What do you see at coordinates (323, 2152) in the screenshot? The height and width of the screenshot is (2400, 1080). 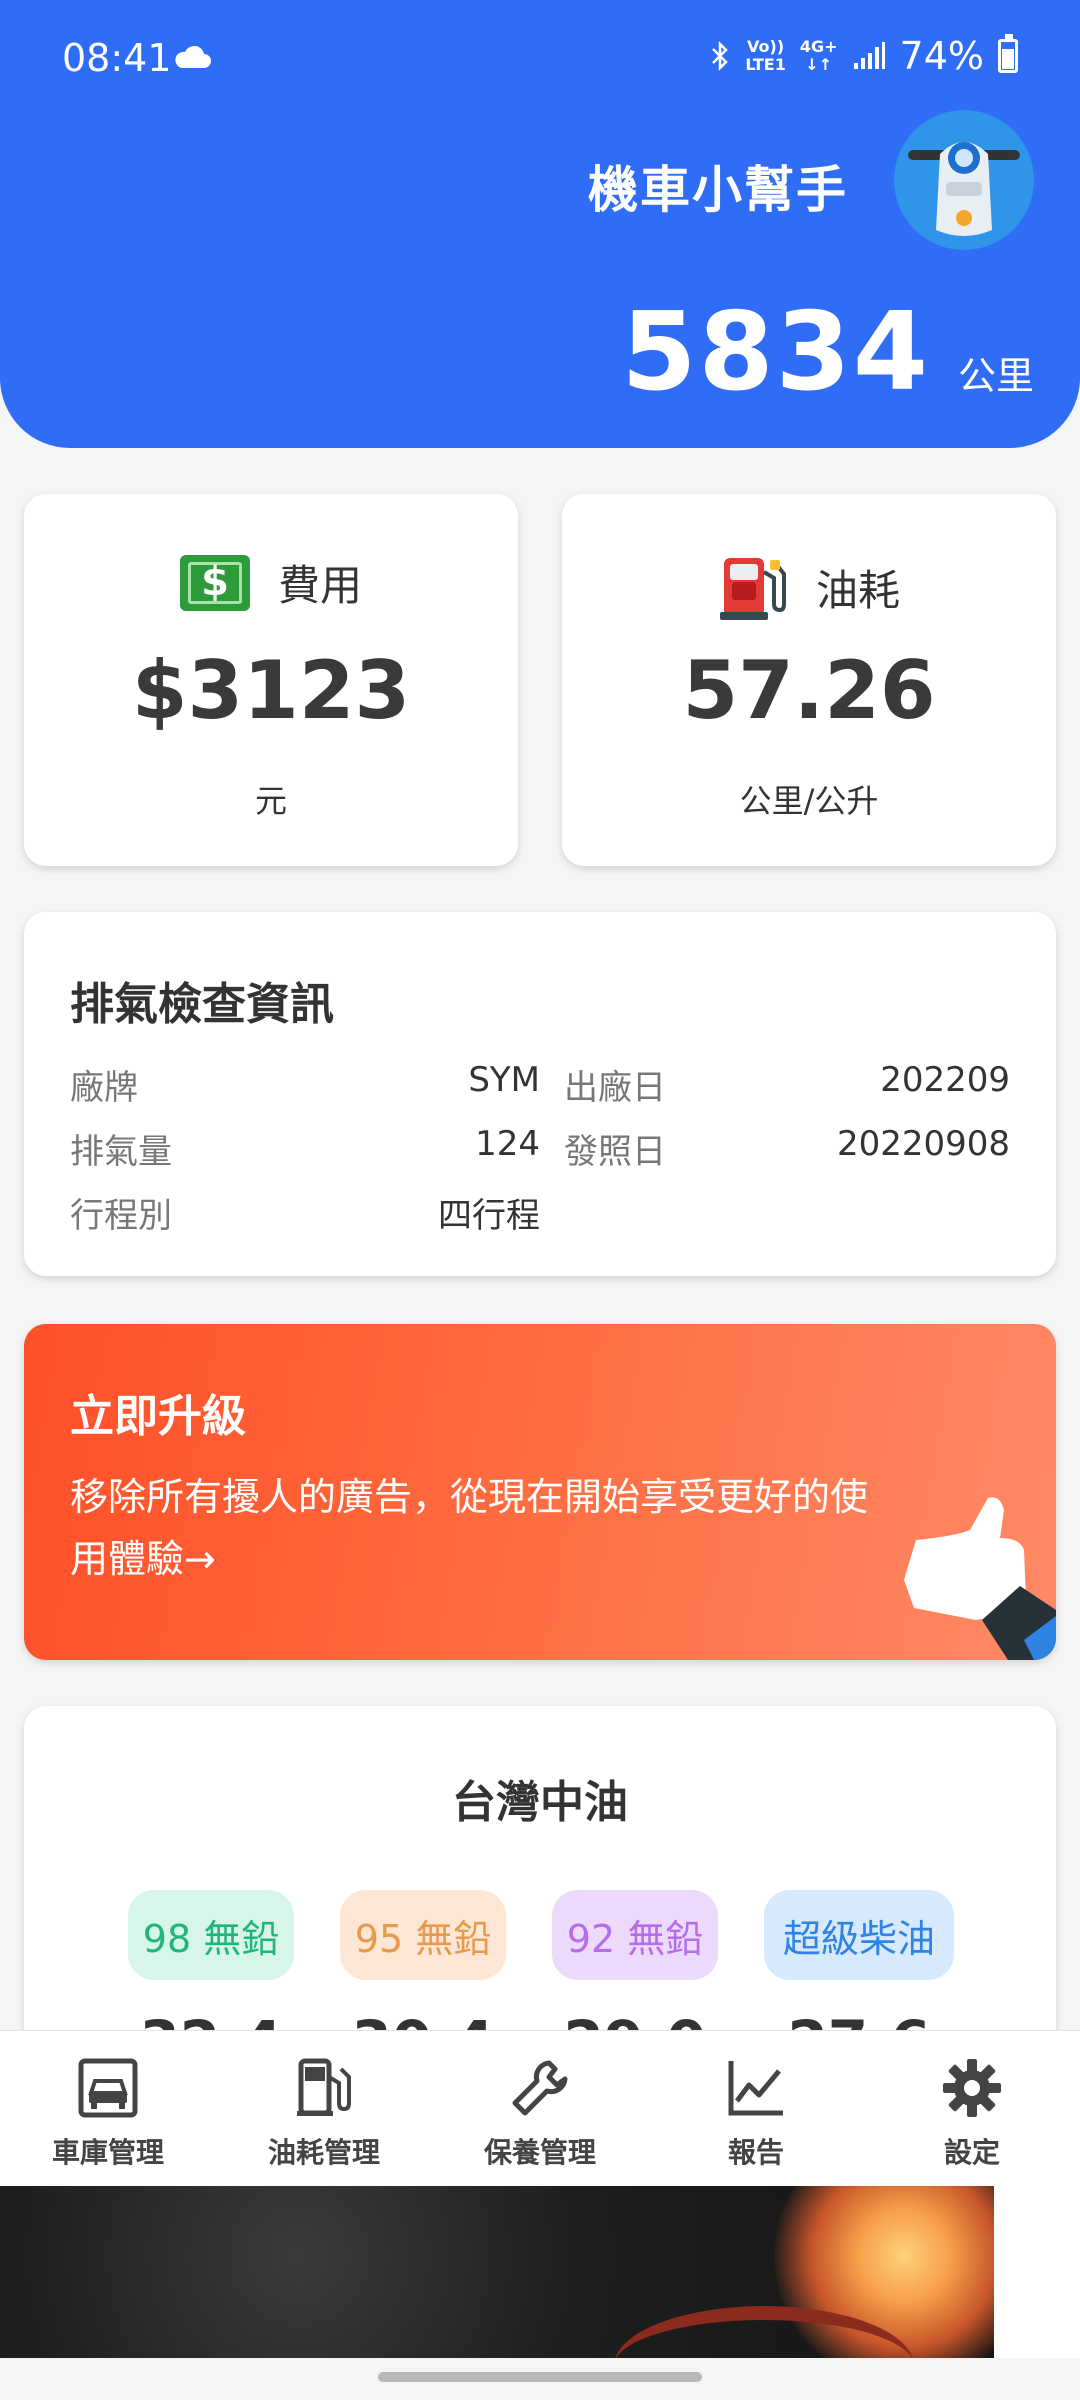 I see `nav-label: 油耗管理` at bounding box center [323, 2152].